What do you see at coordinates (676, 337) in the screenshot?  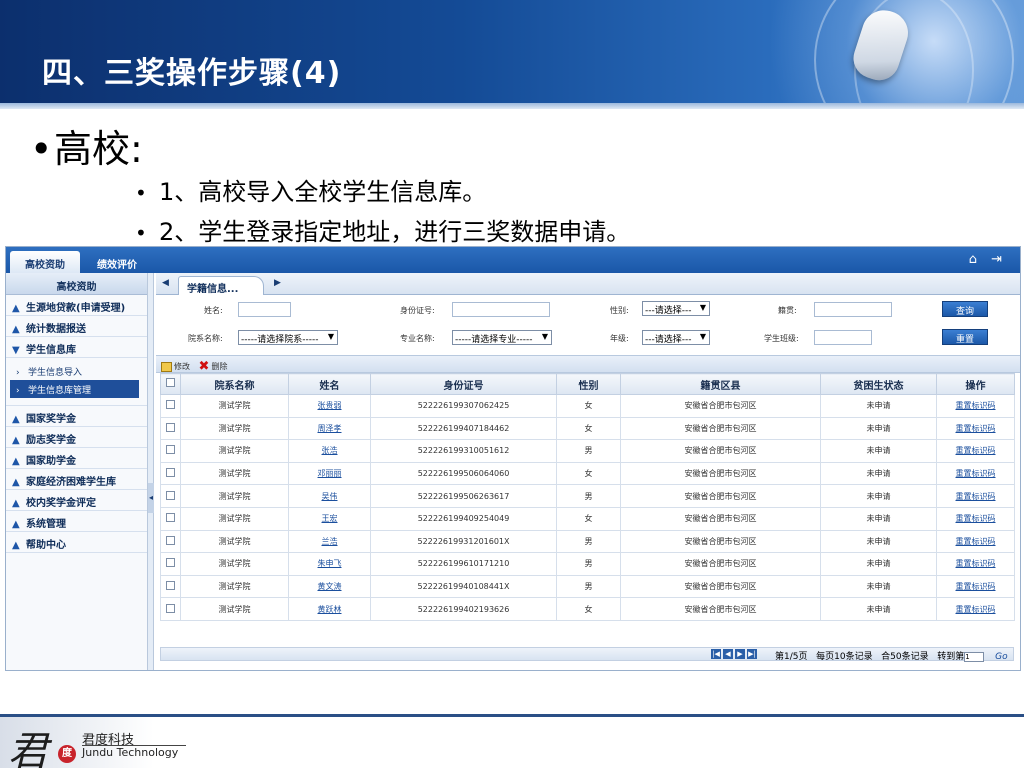 I see `grade-select: ---请选择--- ▼` at bounding box center [676, 337].